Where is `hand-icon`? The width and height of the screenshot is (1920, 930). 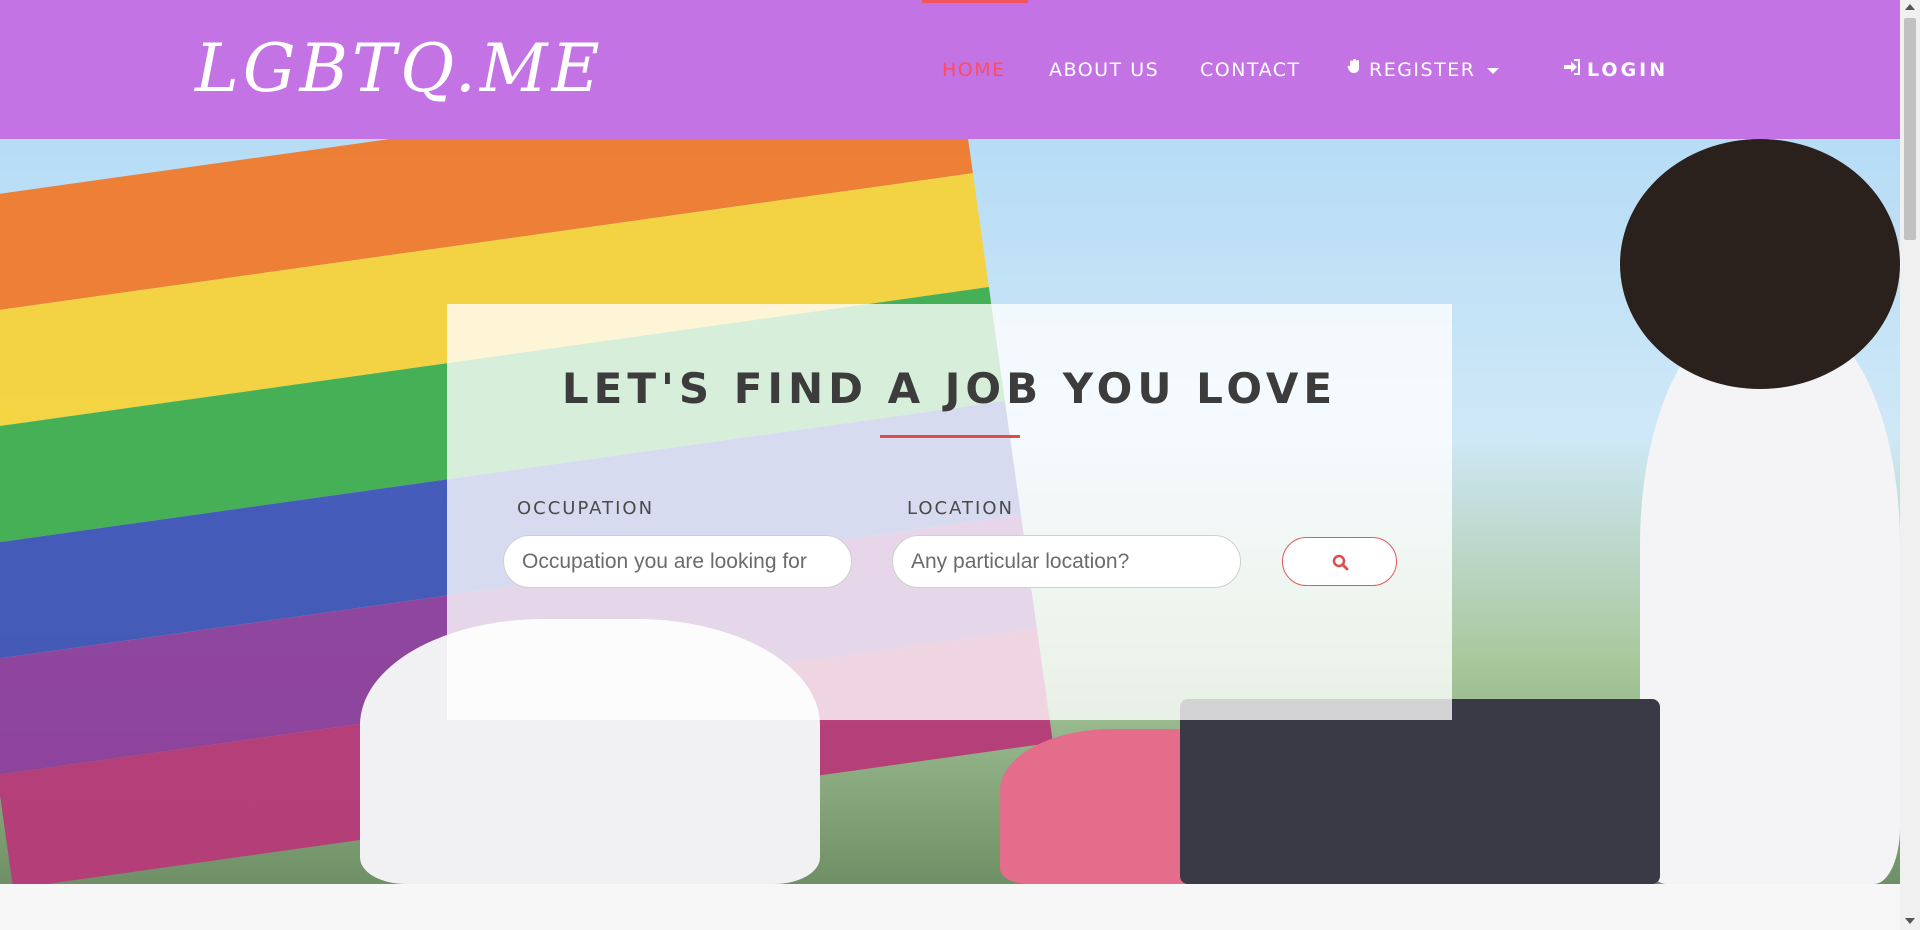
hand-icon is located at coordinates (1355, 70).